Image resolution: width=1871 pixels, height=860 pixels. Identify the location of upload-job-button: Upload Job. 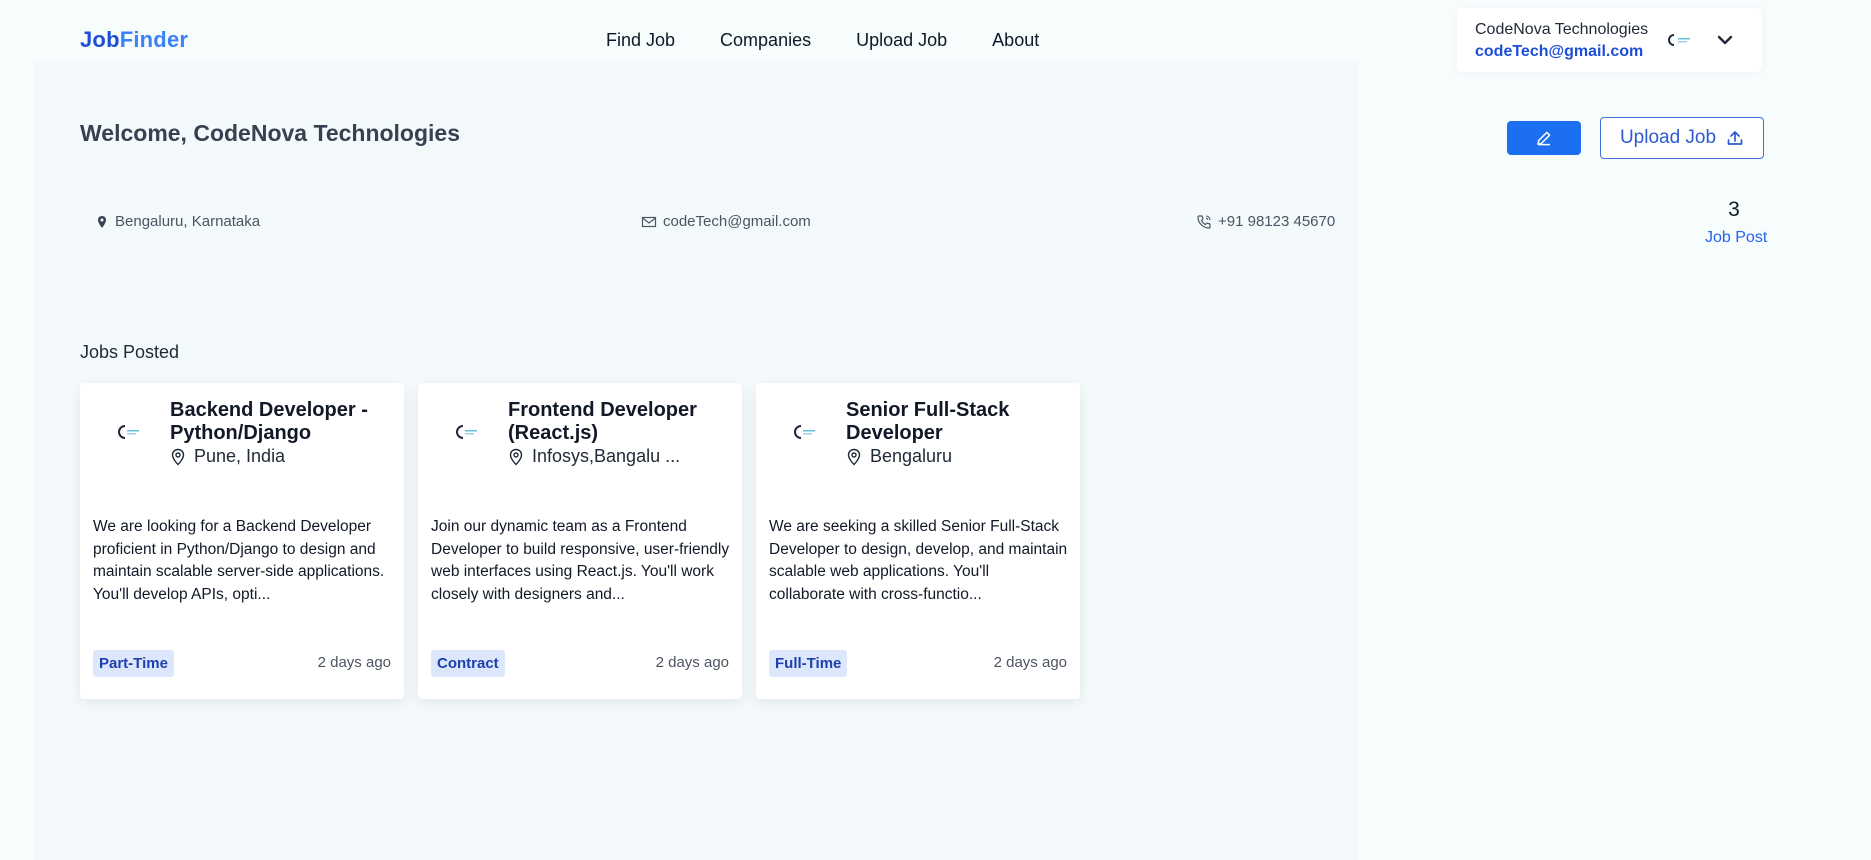
(1682, 138).